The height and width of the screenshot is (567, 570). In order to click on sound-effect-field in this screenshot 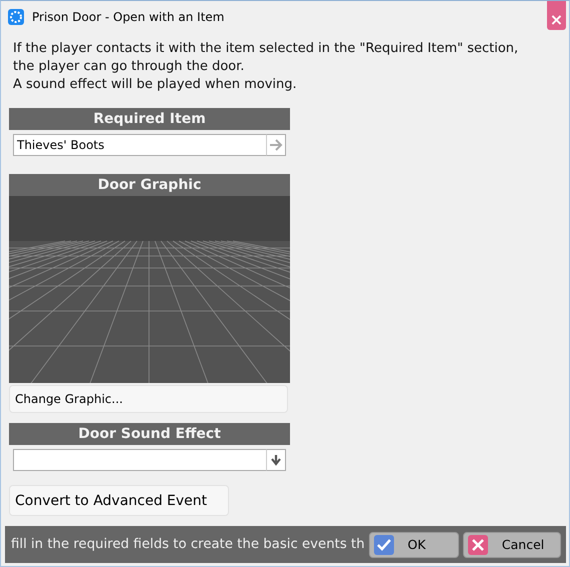, I will do `click(139, 460)`.